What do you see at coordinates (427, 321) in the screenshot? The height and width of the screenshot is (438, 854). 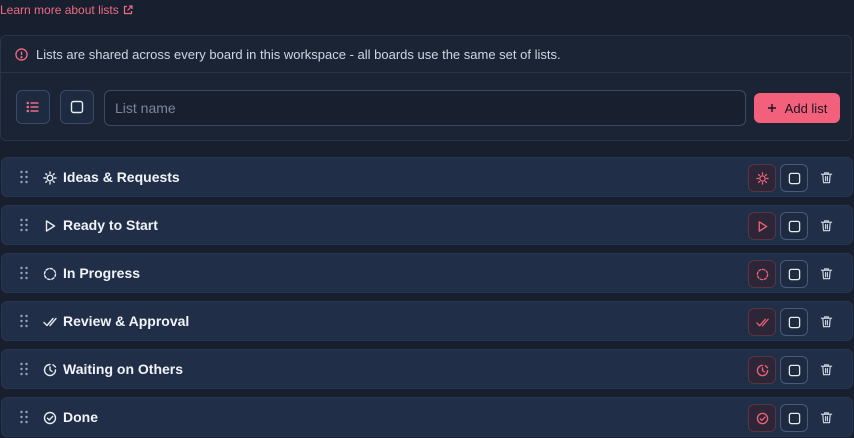 I see `list-row: Review & Approval` at bounding box center [427, 321].